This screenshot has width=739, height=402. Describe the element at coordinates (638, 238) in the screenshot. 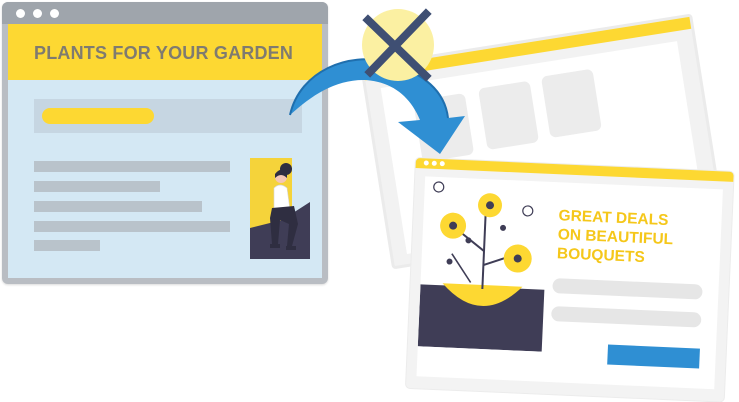

I see `deal-headline: GREAT DEALS ON BEAUTIFUL BOUQUETS` at that location.